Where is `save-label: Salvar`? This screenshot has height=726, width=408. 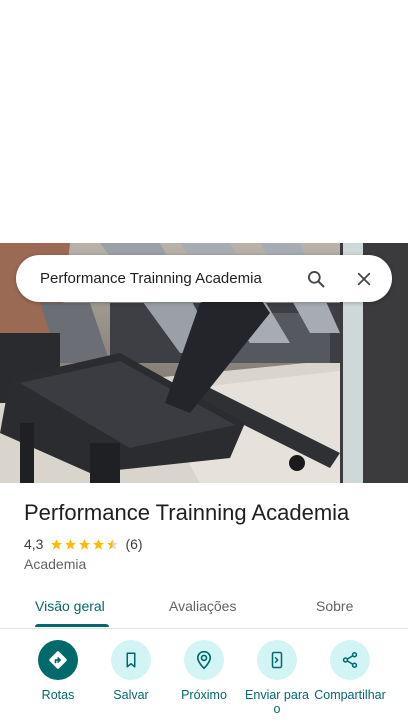 save-label: Salvar is located at coordinates (131, 695).